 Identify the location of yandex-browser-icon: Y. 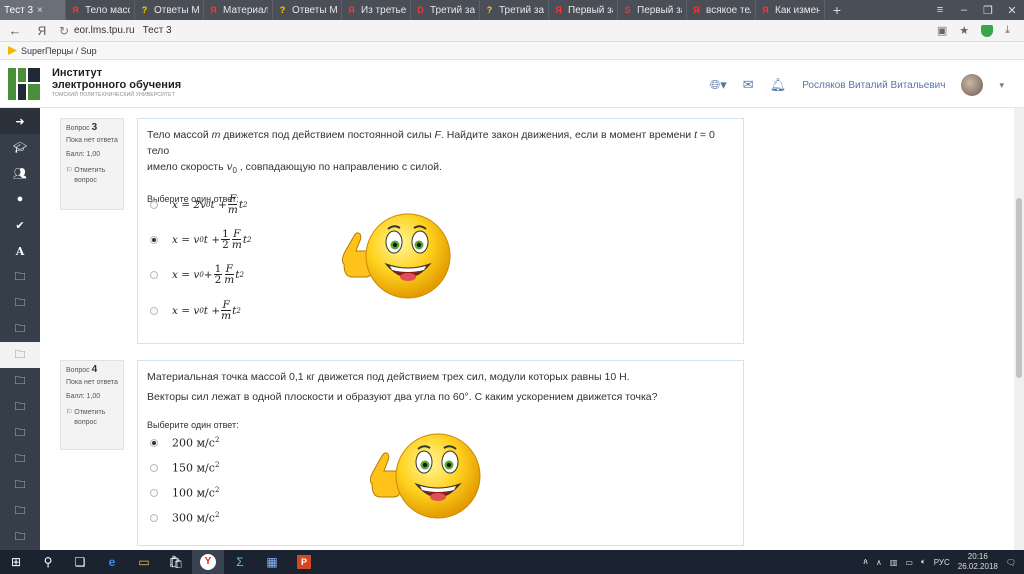
(208, 562).